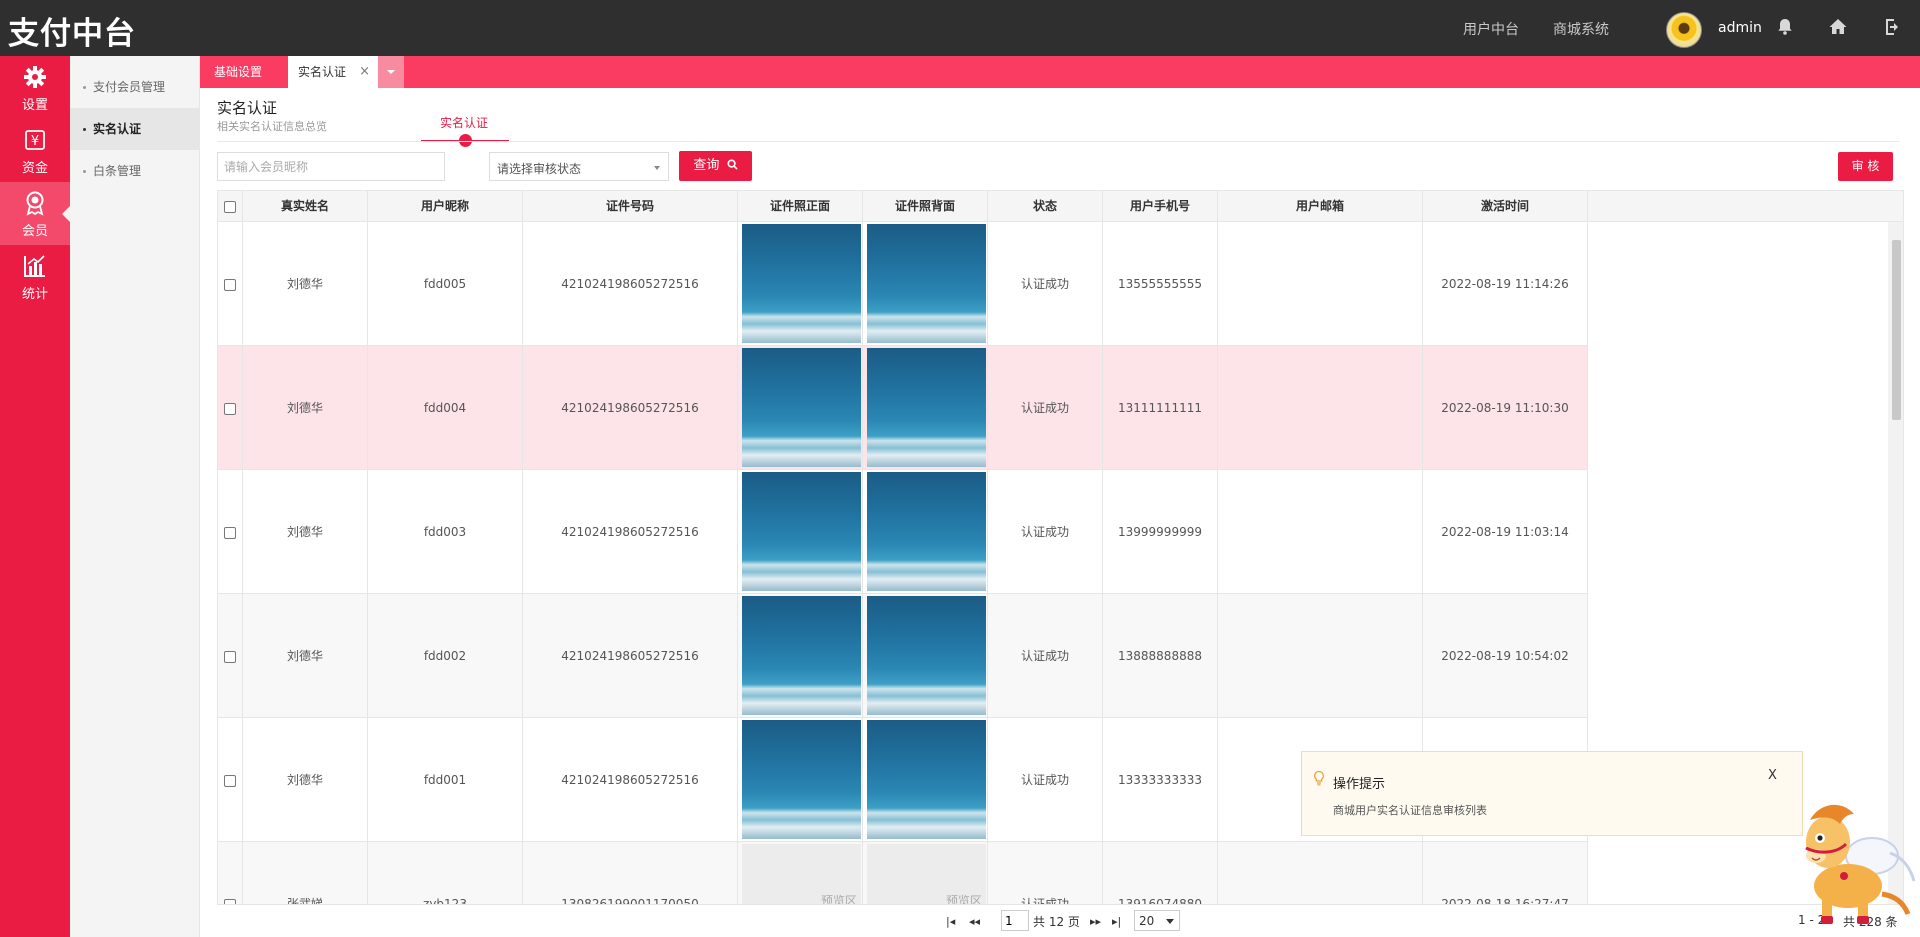  I want to click on column-header: 证件号码, so click(630, 206).